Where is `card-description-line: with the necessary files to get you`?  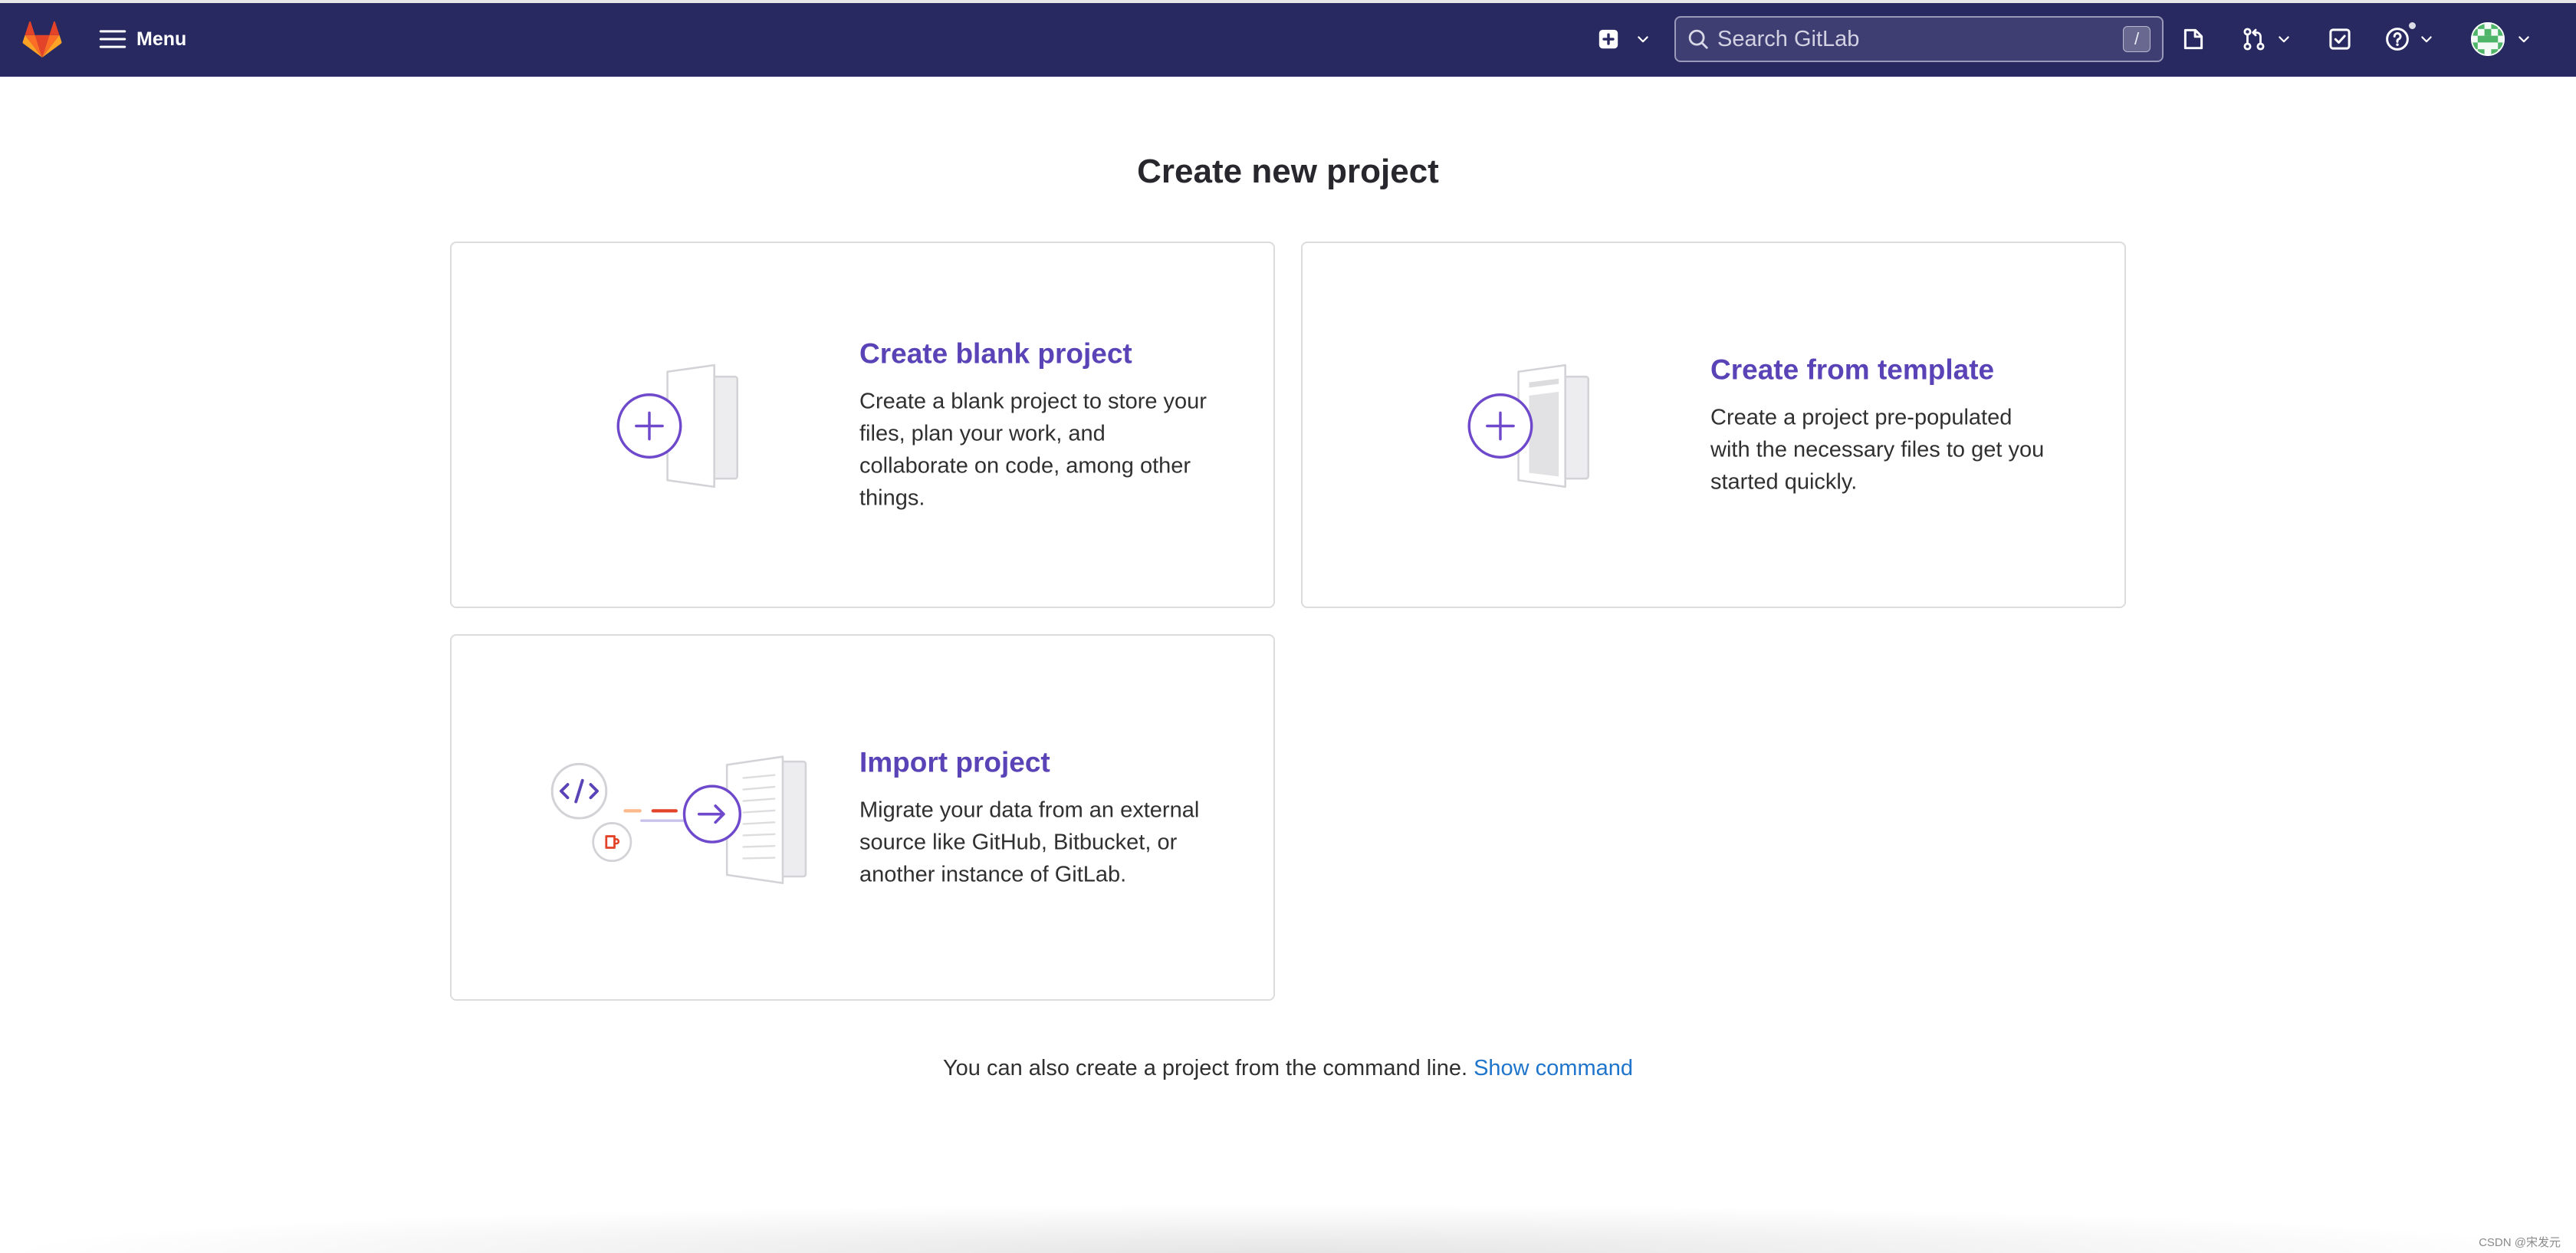
card-description-line: with the necessary files to get you is located at coordinates (1878, 449).